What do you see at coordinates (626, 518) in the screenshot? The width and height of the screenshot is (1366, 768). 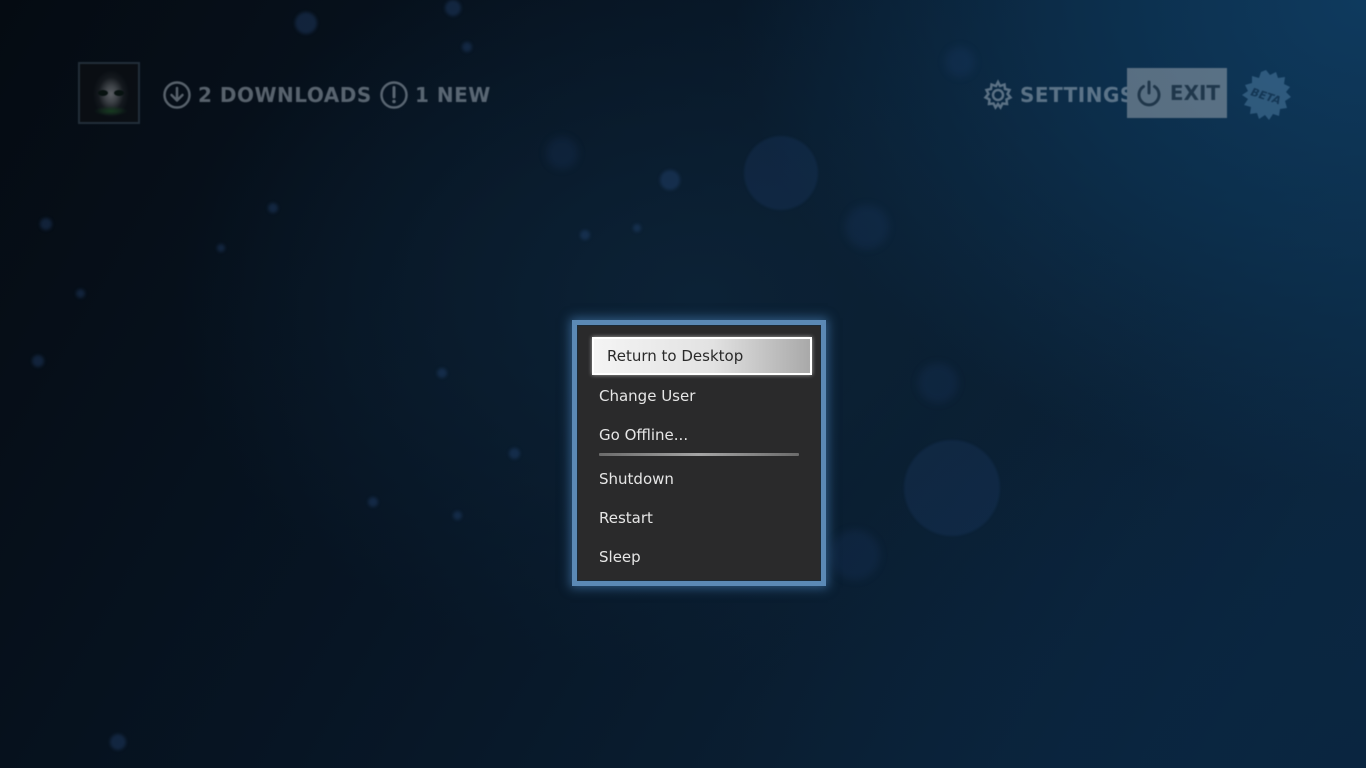 I see `menu-item-restart: Restart` at bounding box center [626, 518].